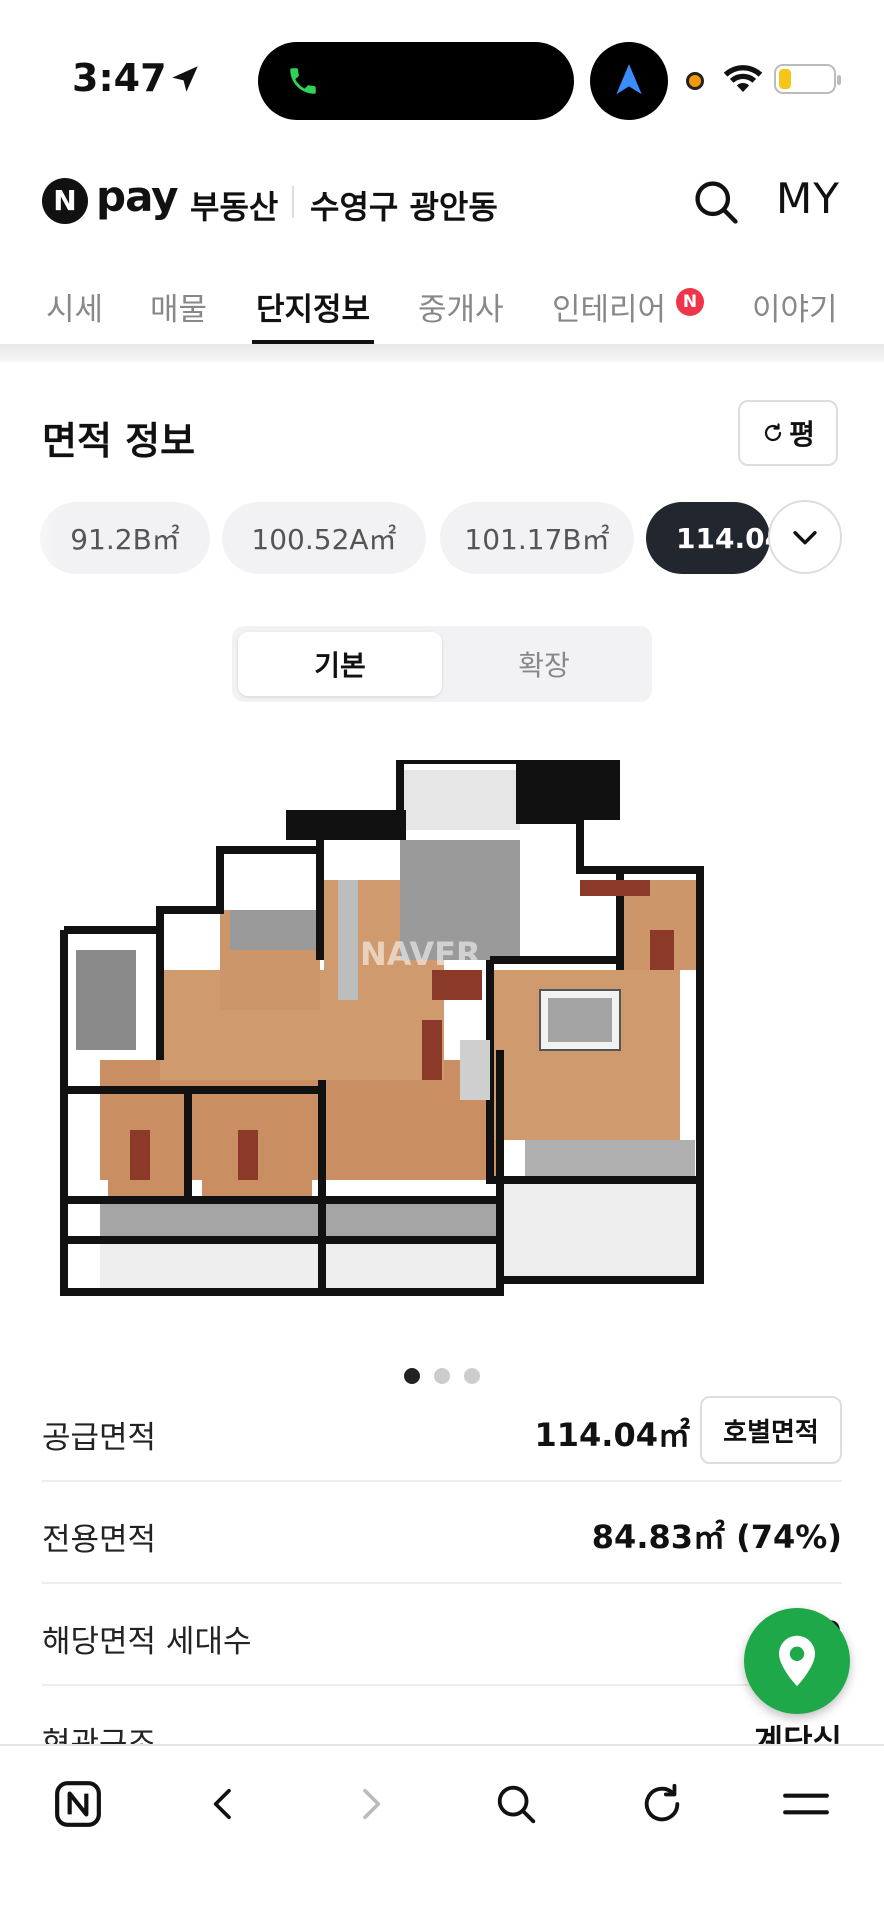  I want to click on expand-chips-button, so click(805, 537).